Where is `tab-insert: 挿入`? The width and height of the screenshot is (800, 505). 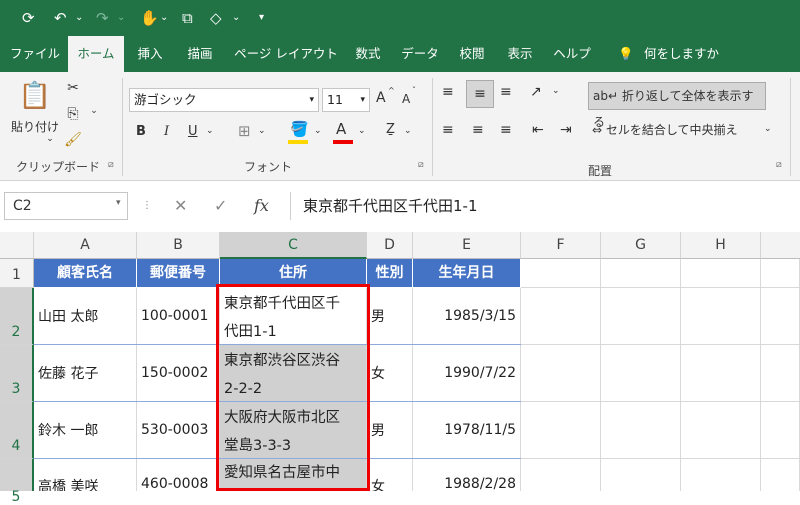 tab-insert: 挿入 is located at coordinates (150, 54).